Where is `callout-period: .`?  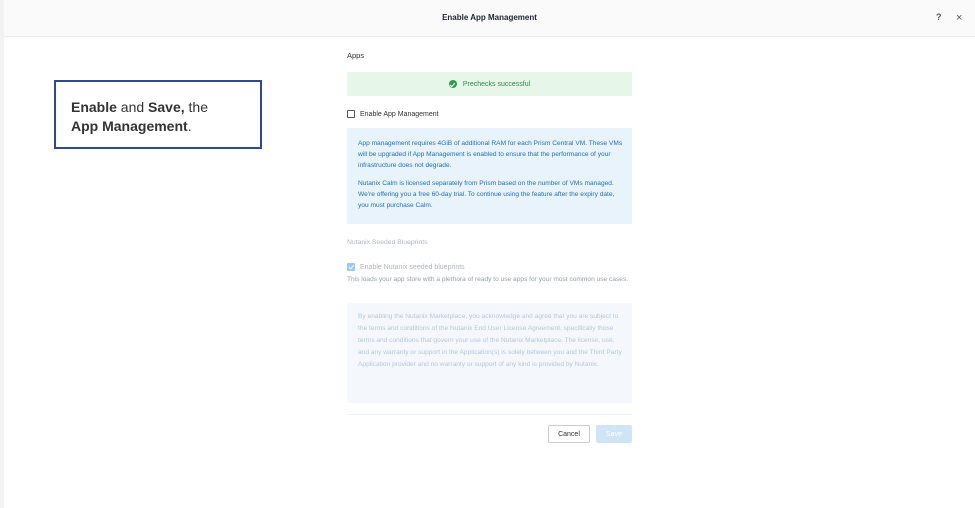 callout-period: . is located at coordinates (189, 126).